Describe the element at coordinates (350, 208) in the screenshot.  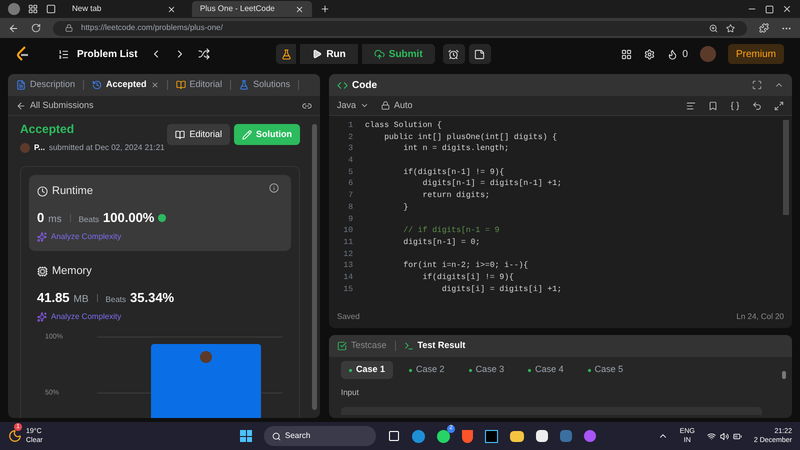
I see `line-number: 8` at that location.